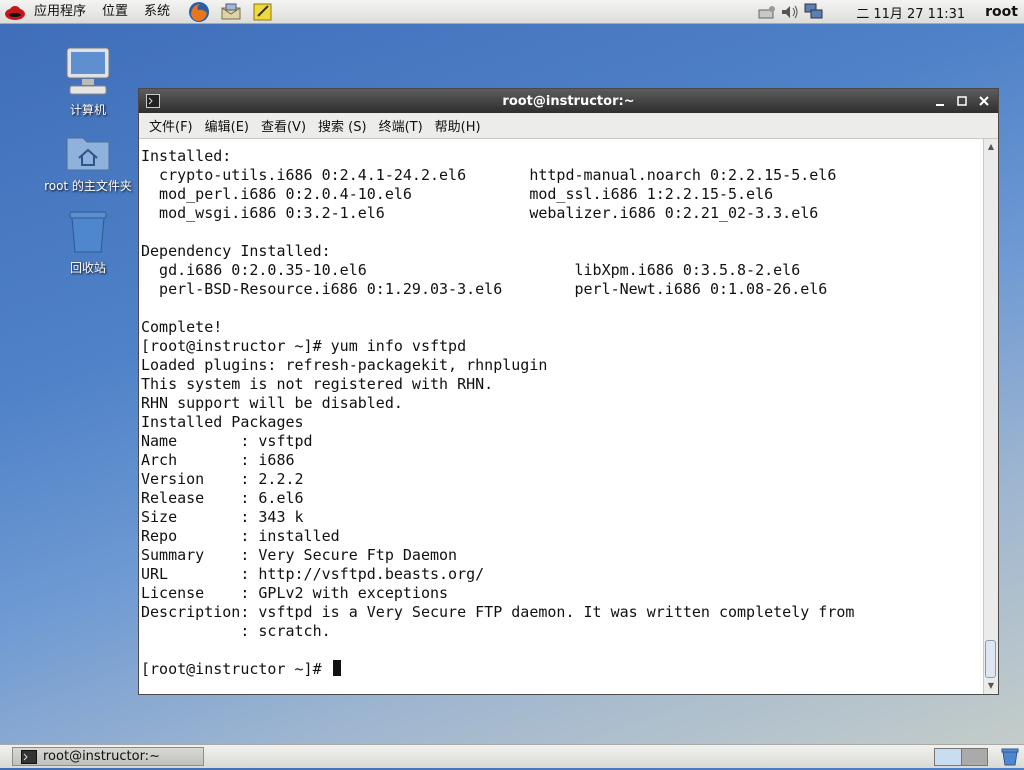 The width and height of the screenshot is (1024, 770). Describe the element at coordinates (790, 12) in the screenshot. I see `volume-icon` at that location.